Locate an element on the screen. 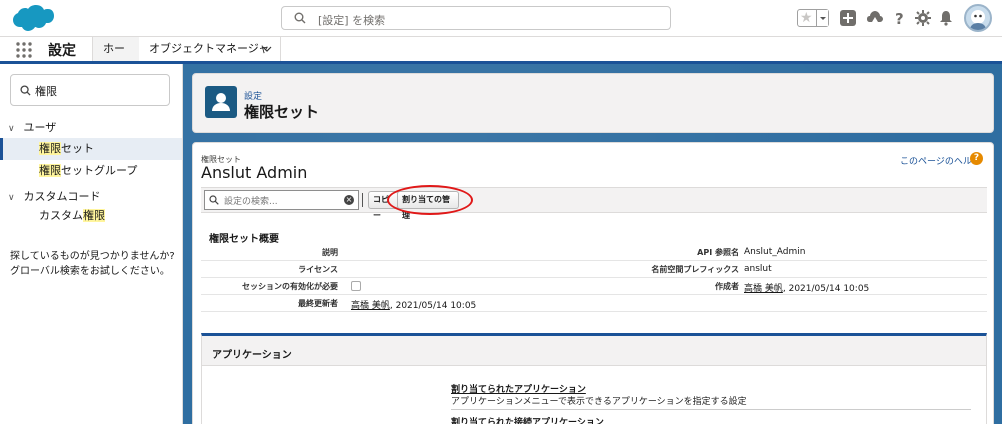  sidebar-item-permission-set-groups: 権限セットグループ is located at coordinates (91, 171).